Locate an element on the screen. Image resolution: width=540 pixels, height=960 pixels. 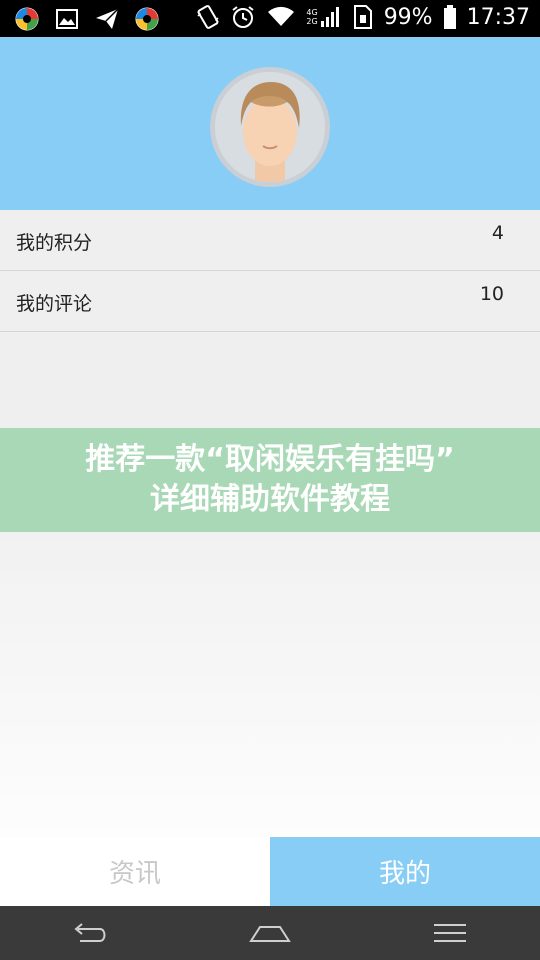
list-item-points: 我的积分 4 is located at coordinates (270, 240).